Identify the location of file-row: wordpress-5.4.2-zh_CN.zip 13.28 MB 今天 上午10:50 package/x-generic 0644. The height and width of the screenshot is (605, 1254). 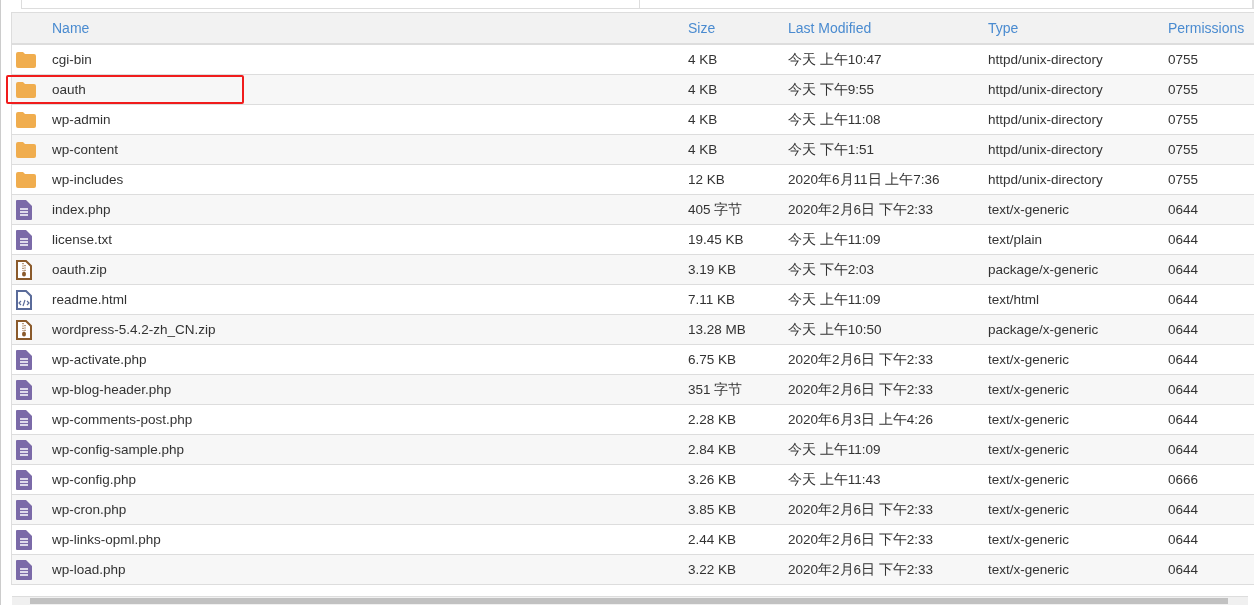
(632, 330).